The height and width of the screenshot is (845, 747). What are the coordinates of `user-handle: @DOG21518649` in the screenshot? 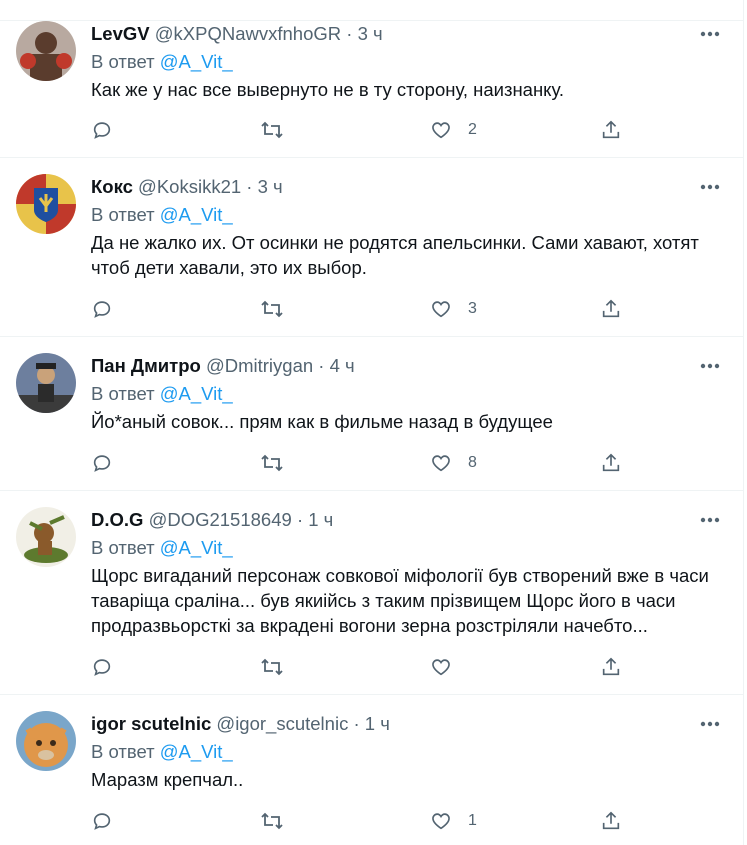 It's located at (220, 519).